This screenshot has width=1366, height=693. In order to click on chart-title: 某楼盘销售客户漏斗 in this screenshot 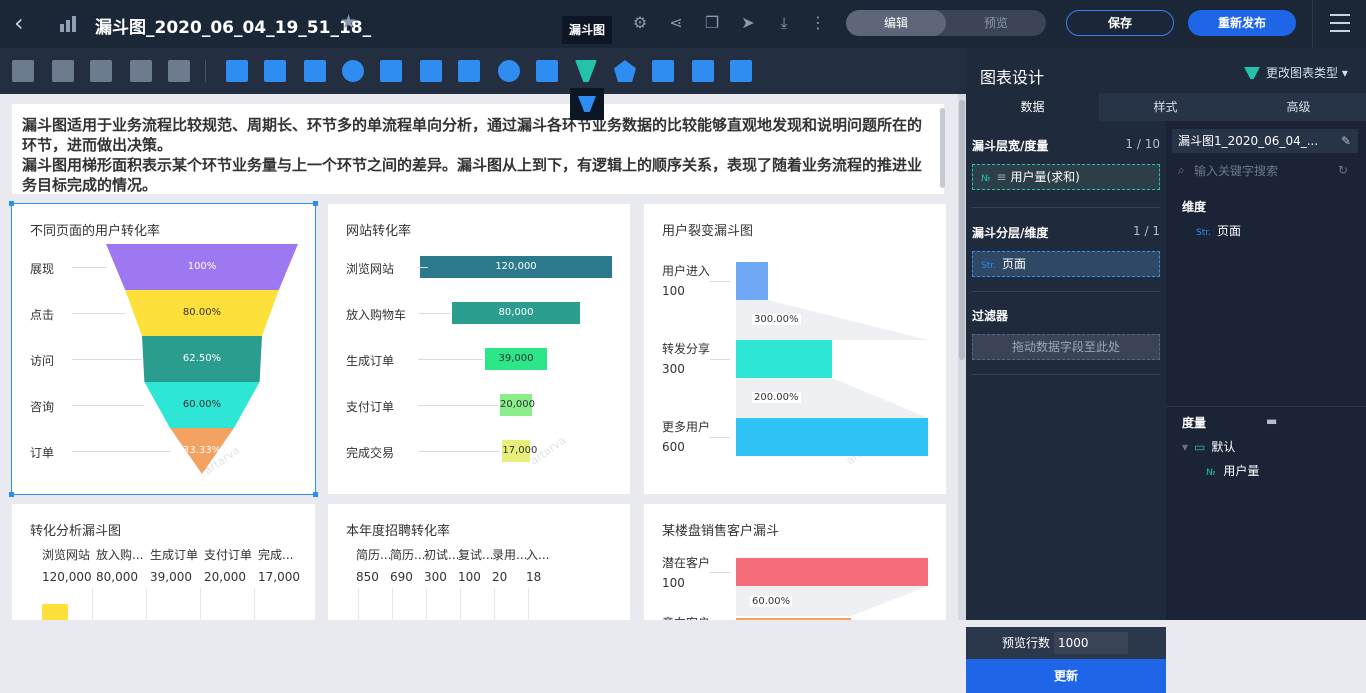, I will do `click(721, 531)`.